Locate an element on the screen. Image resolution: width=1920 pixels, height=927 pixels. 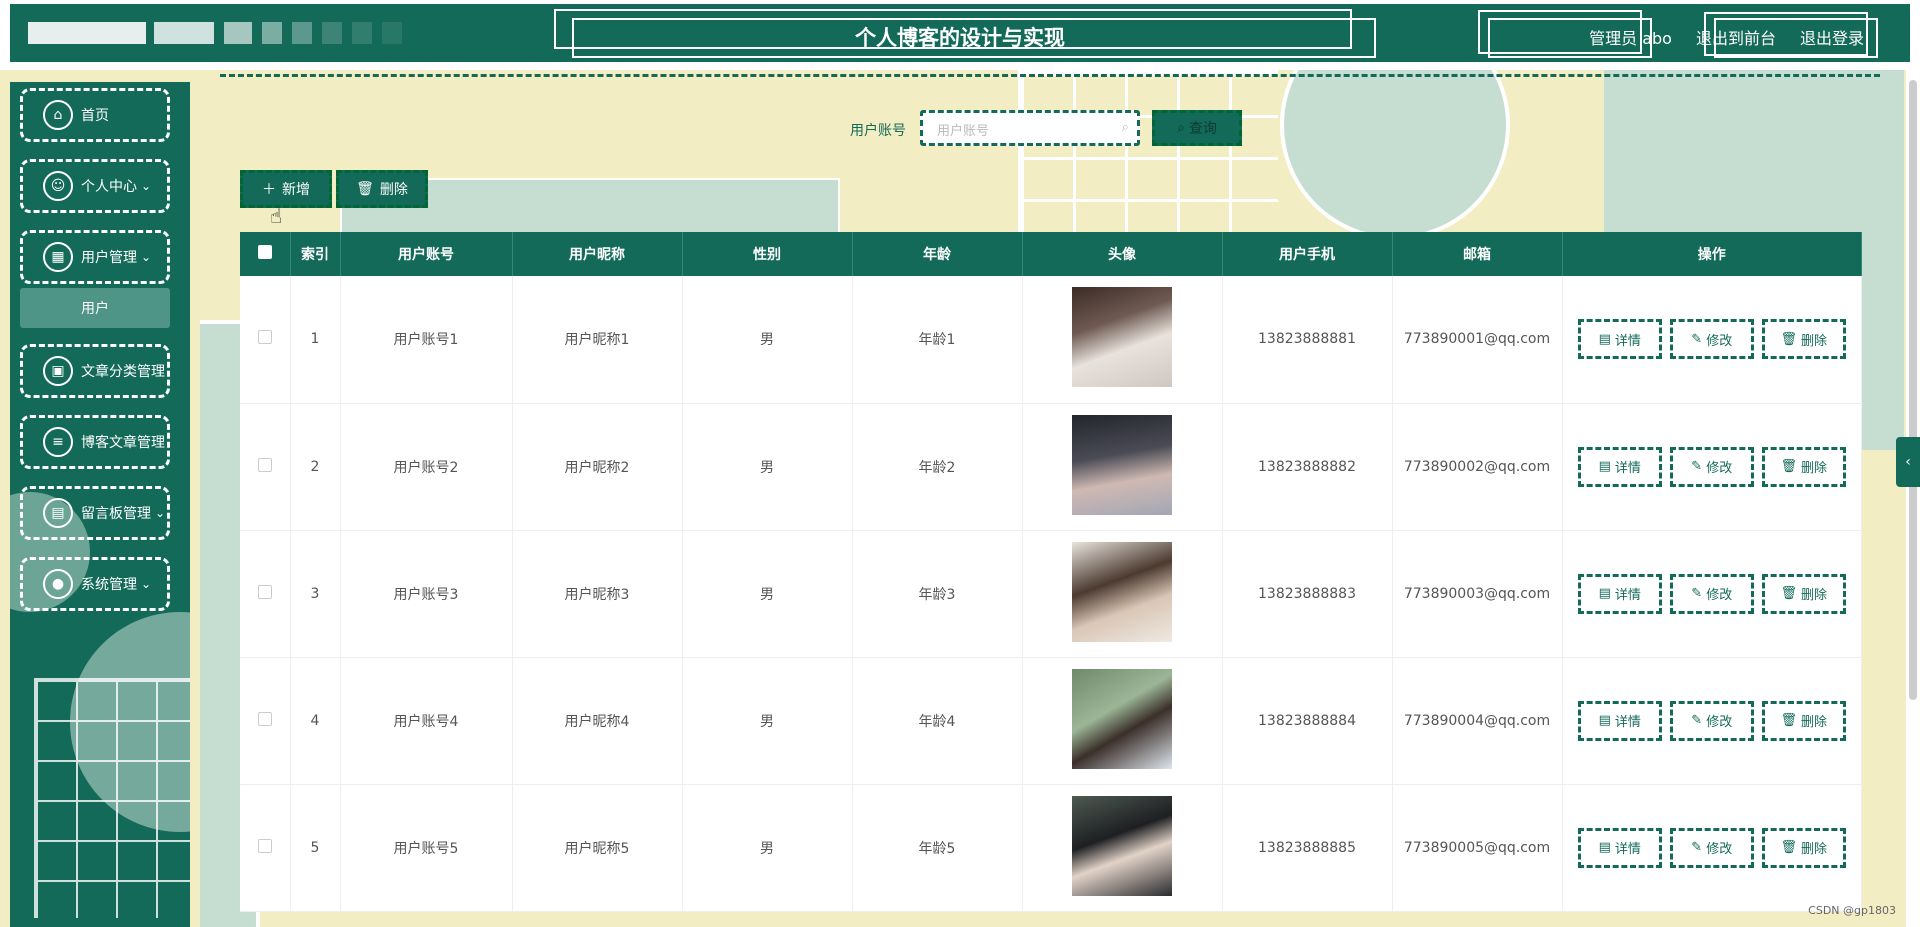
add-button: ＋ 新增 is located at coordinates (286, 189).